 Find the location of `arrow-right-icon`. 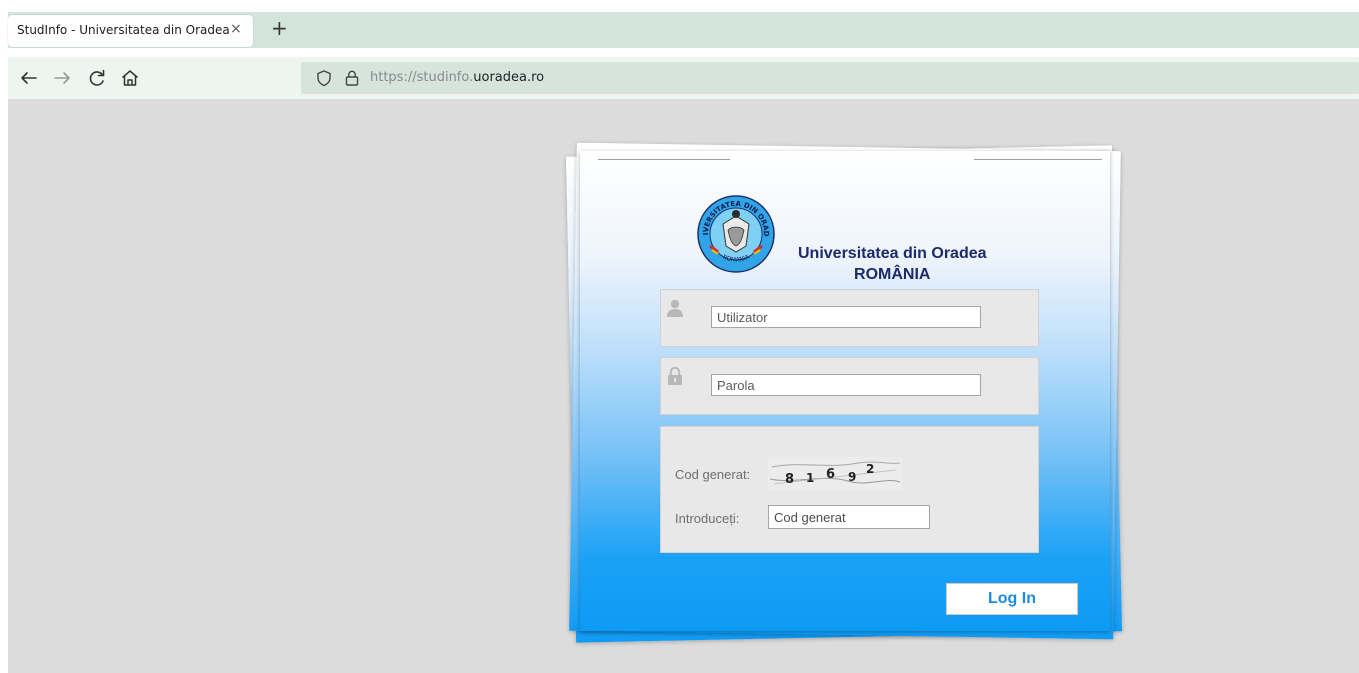

arrow-right-icon is located at coordinates (62, 78).